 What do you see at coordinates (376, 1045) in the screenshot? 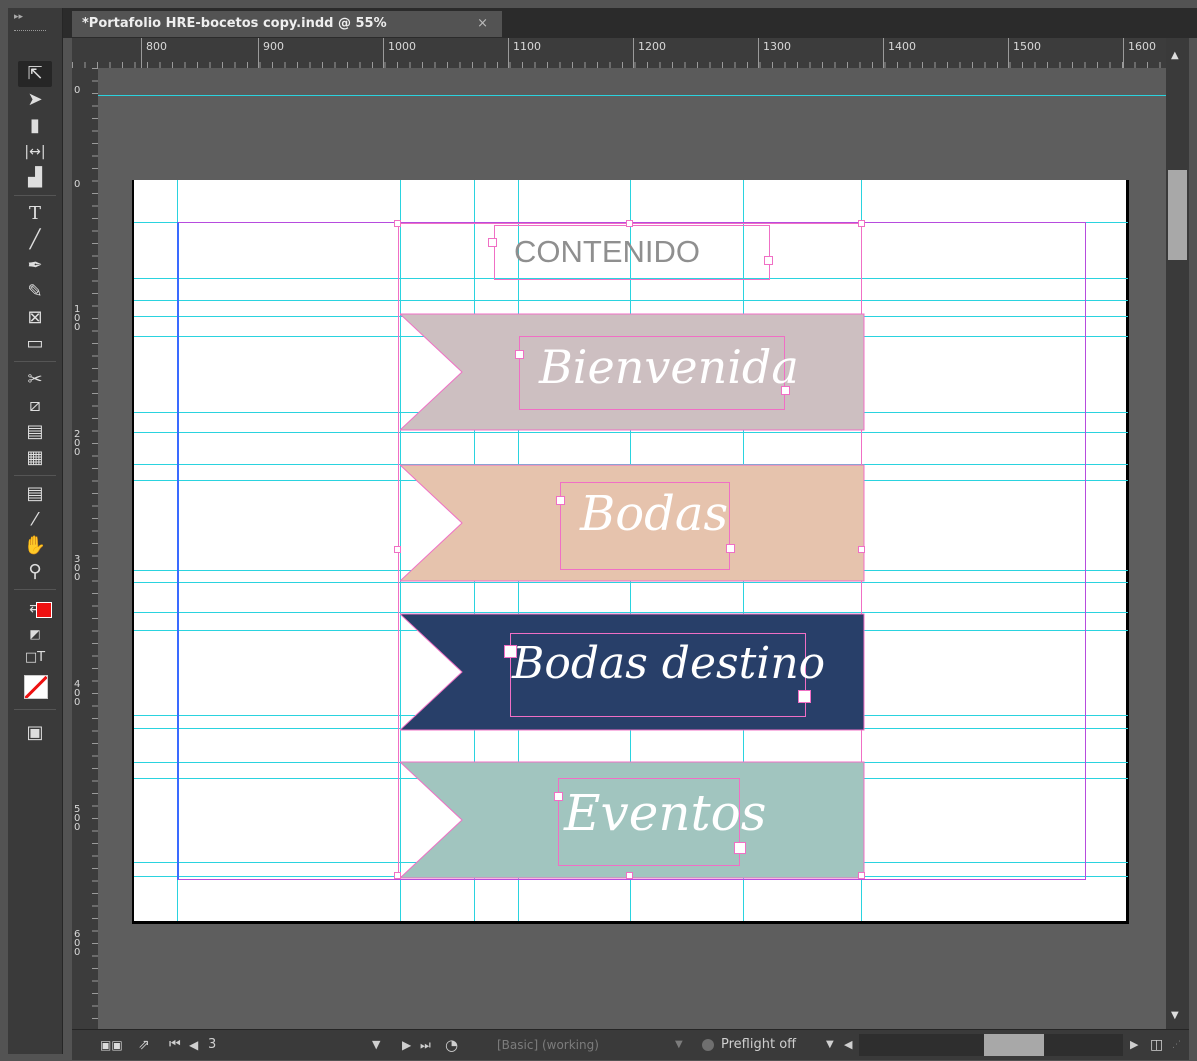
I see `page-dropdown-chevron-icon: ▼` at bounding box center [376, 1045].